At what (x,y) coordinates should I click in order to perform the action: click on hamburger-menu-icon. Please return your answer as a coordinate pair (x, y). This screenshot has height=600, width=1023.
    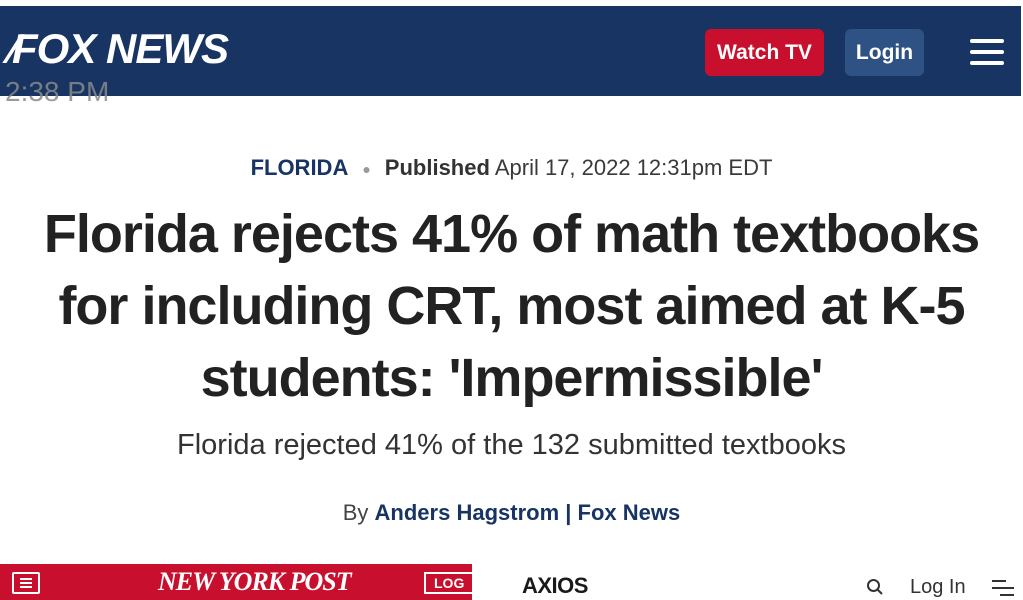
    Looking at the image, I should click on (987, 52).